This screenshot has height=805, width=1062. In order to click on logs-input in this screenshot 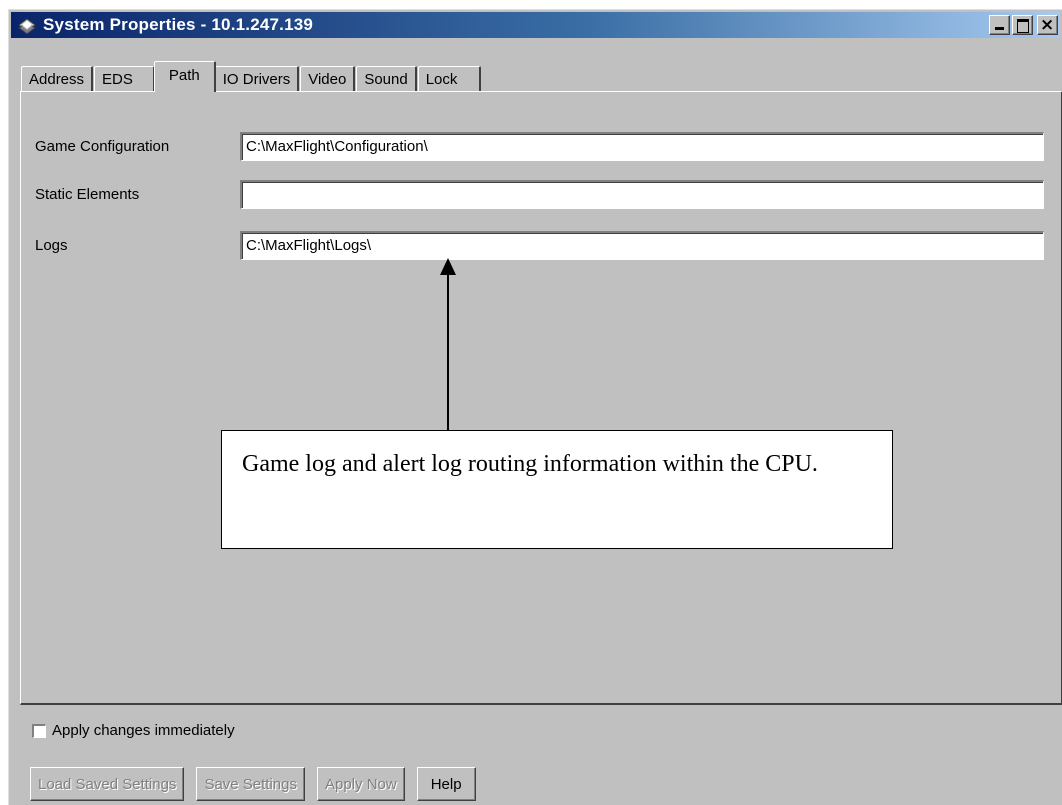, I will do `click(642, 245)`.